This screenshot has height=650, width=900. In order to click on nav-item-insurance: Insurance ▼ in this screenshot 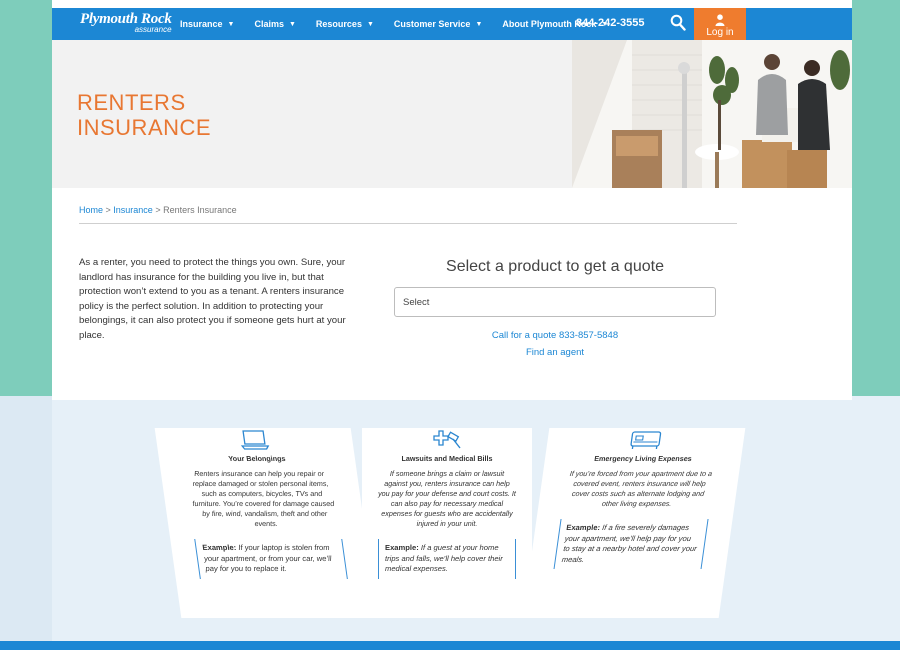, I will do `click(207, 24)`.